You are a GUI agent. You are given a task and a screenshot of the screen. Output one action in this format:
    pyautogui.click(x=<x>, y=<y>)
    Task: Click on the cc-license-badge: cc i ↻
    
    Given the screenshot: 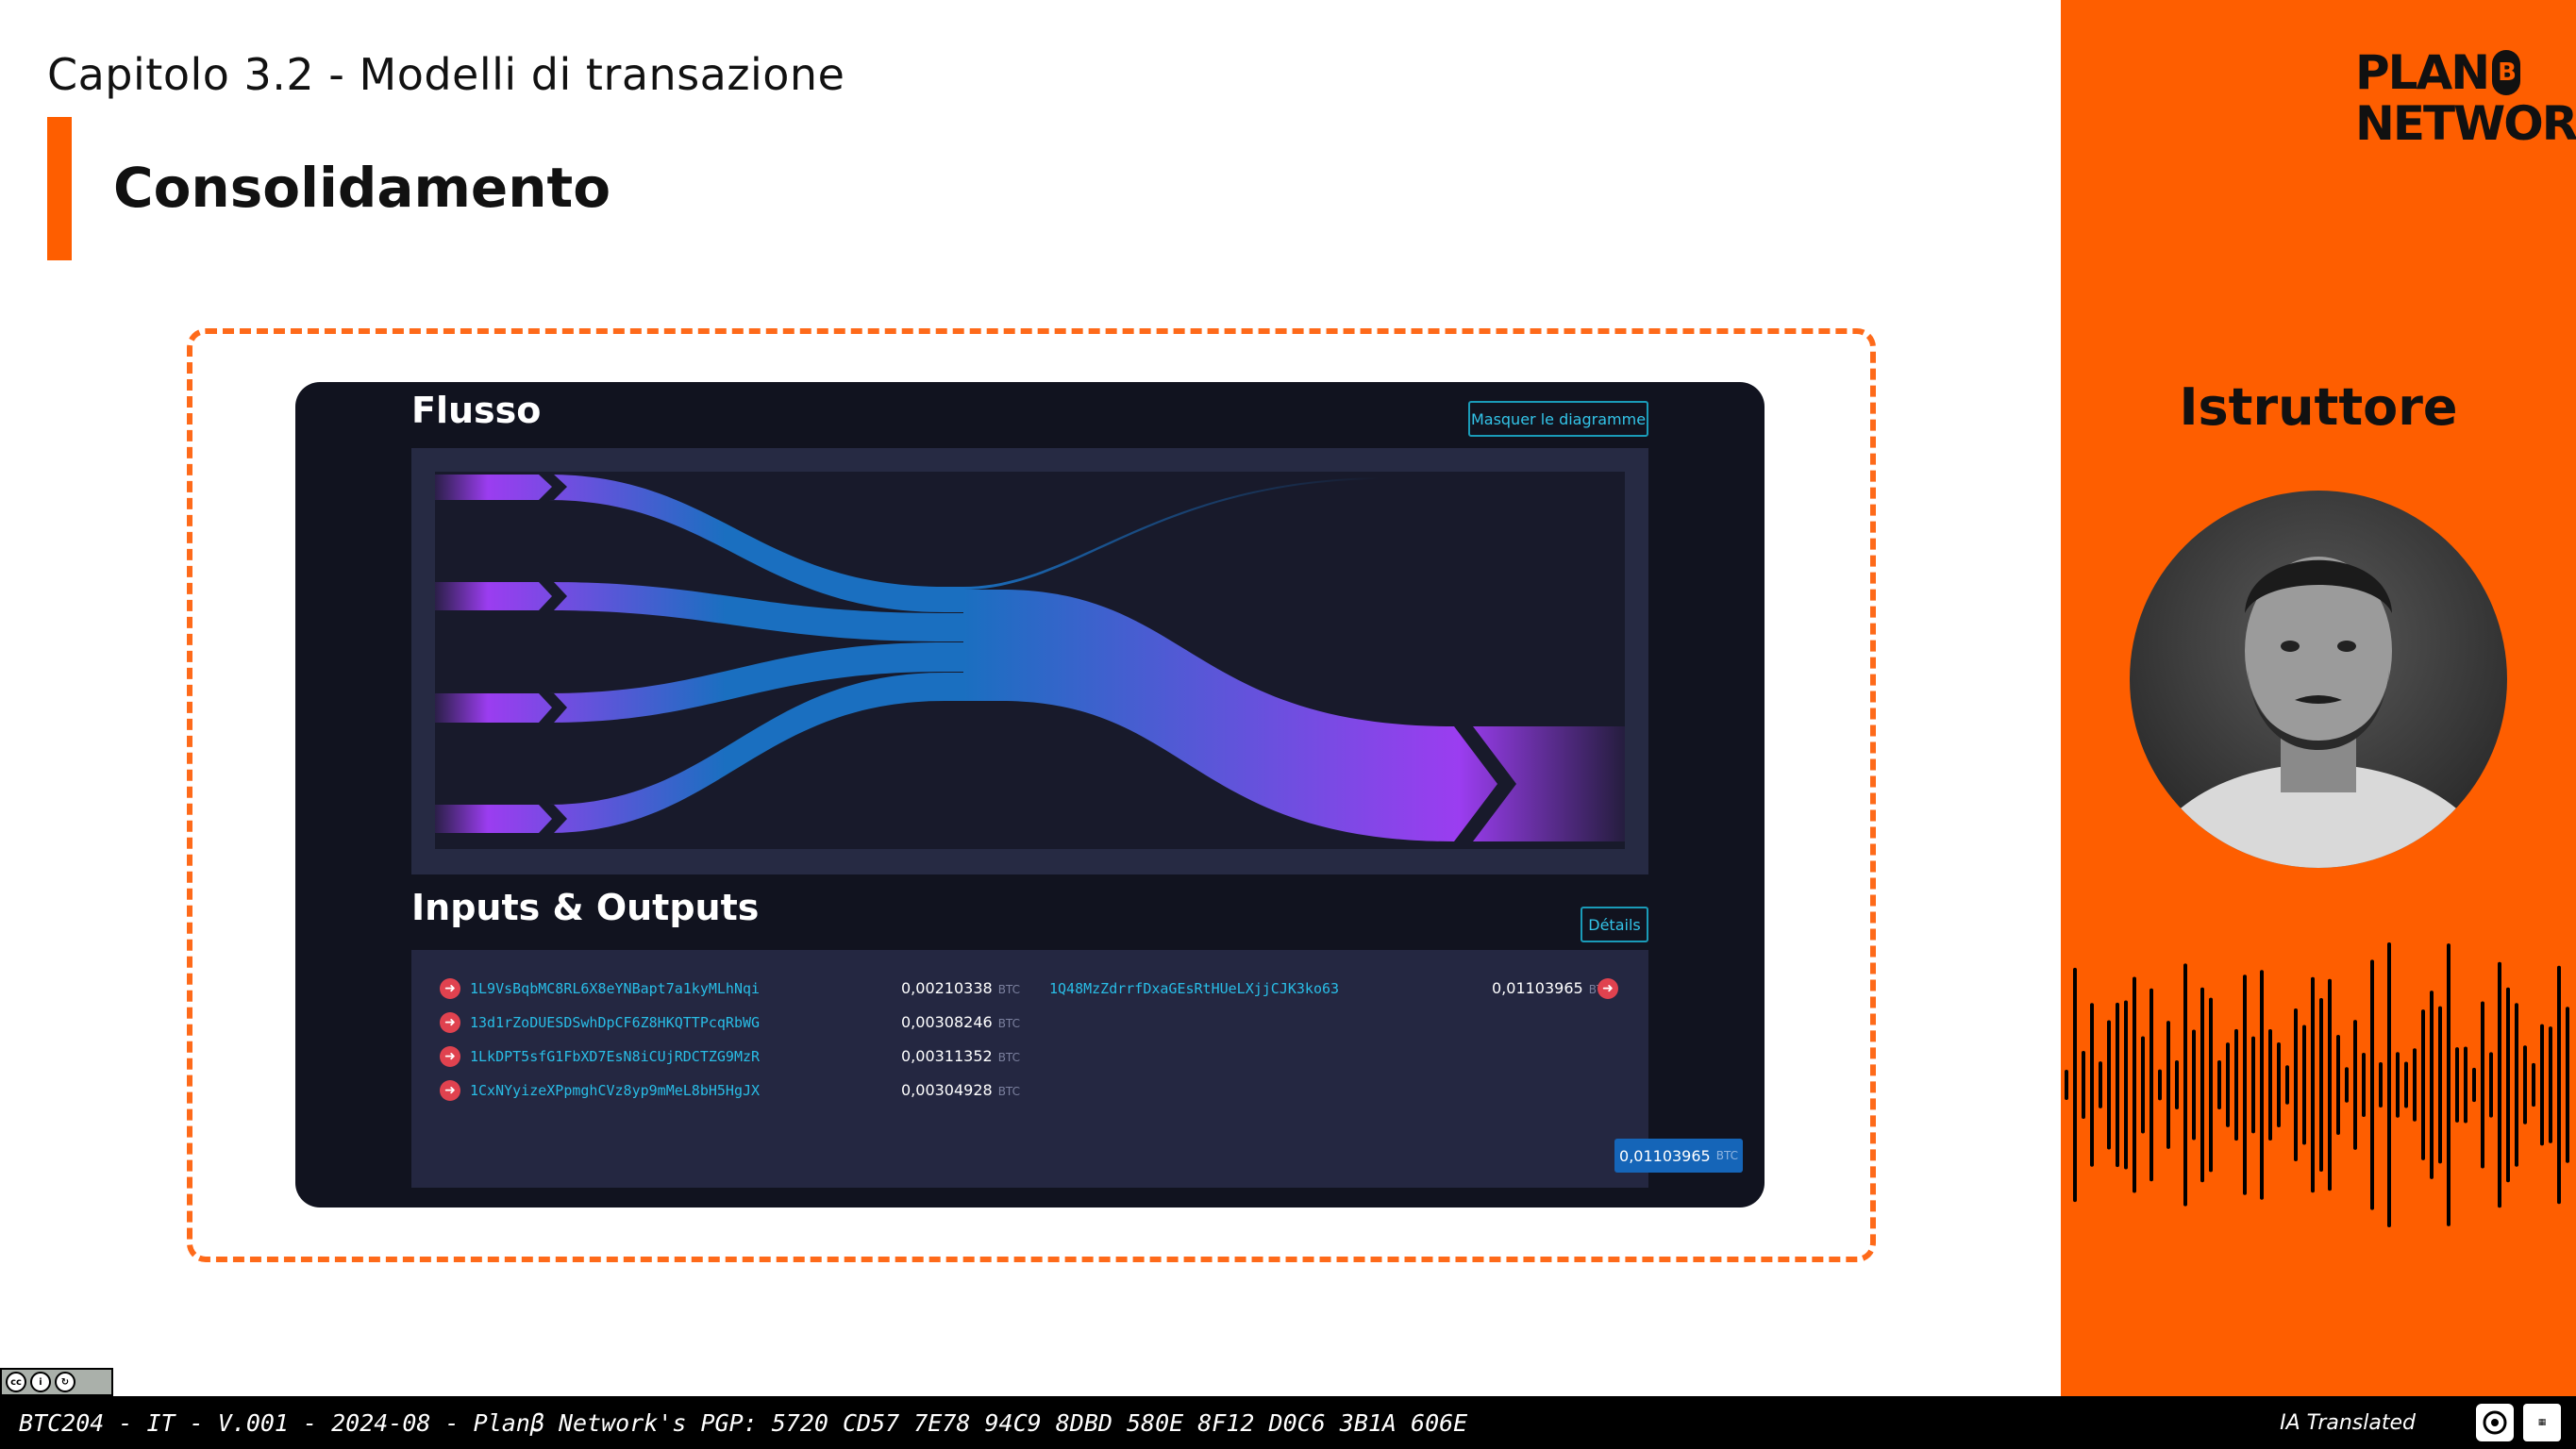 What is the action you would take?
    pyautogui.click(x=56, y=1382)
    